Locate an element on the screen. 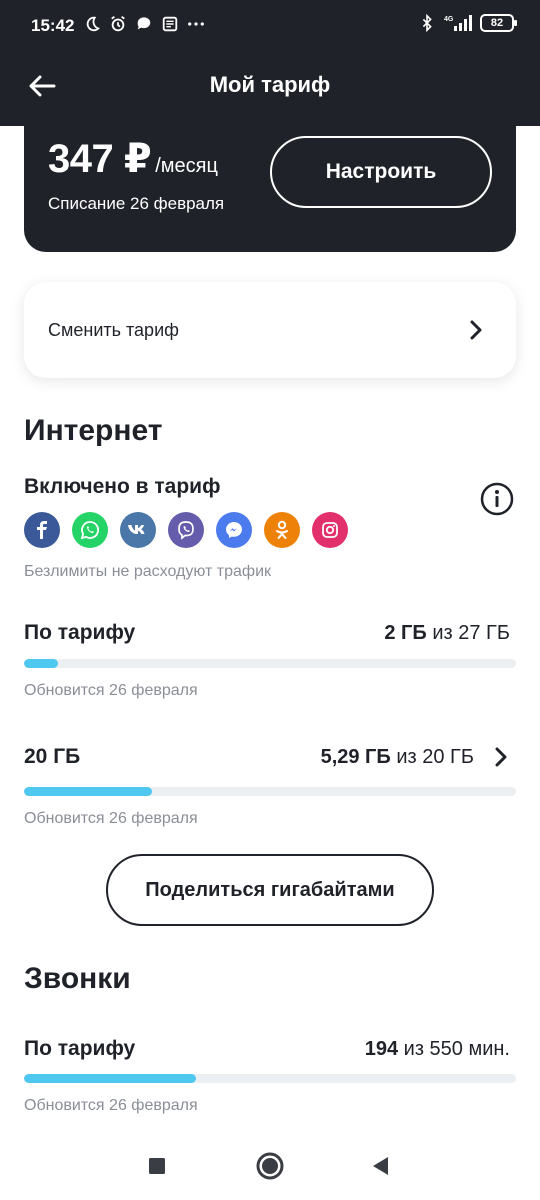  included-apps is located at coordinates (186, 530).